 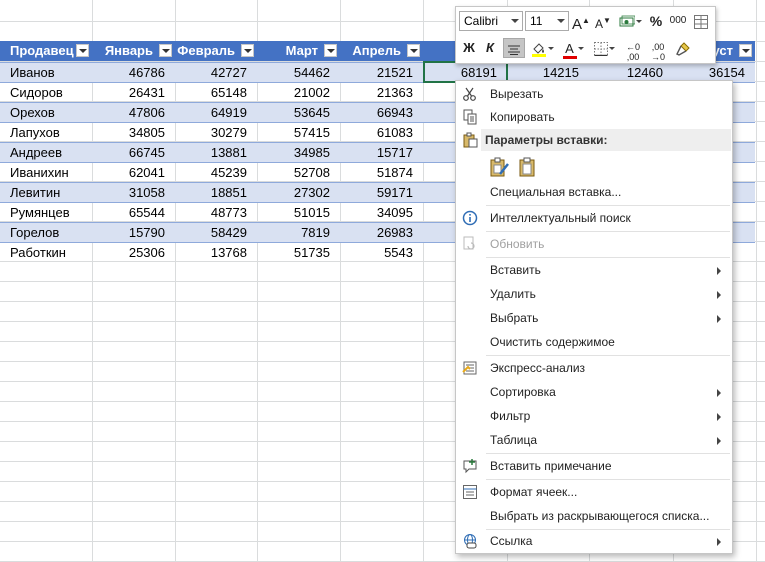 I want to click on table-cell-value: 65544, so click(x=133, y=213).